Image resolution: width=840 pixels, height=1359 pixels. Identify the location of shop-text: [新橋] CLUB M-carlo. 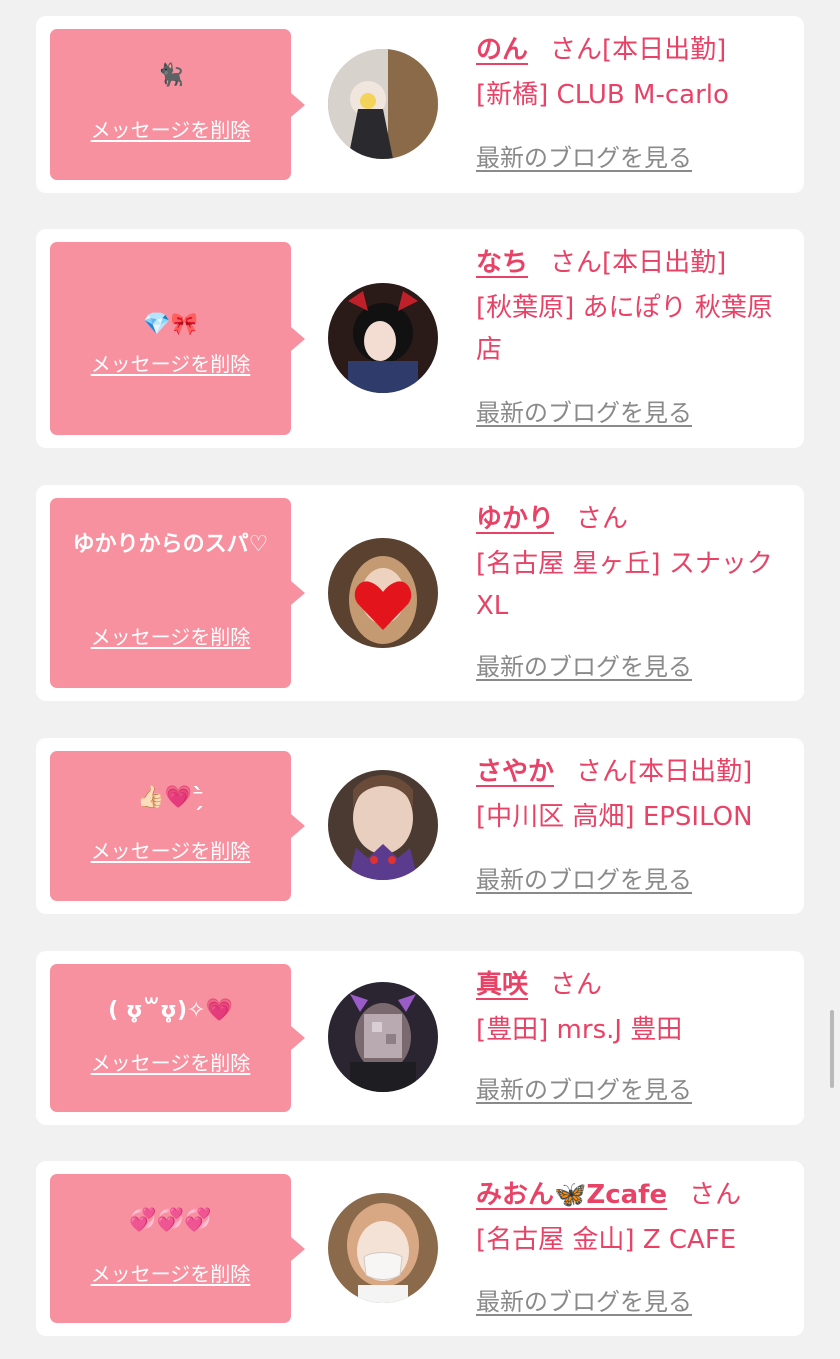
(602, 95).